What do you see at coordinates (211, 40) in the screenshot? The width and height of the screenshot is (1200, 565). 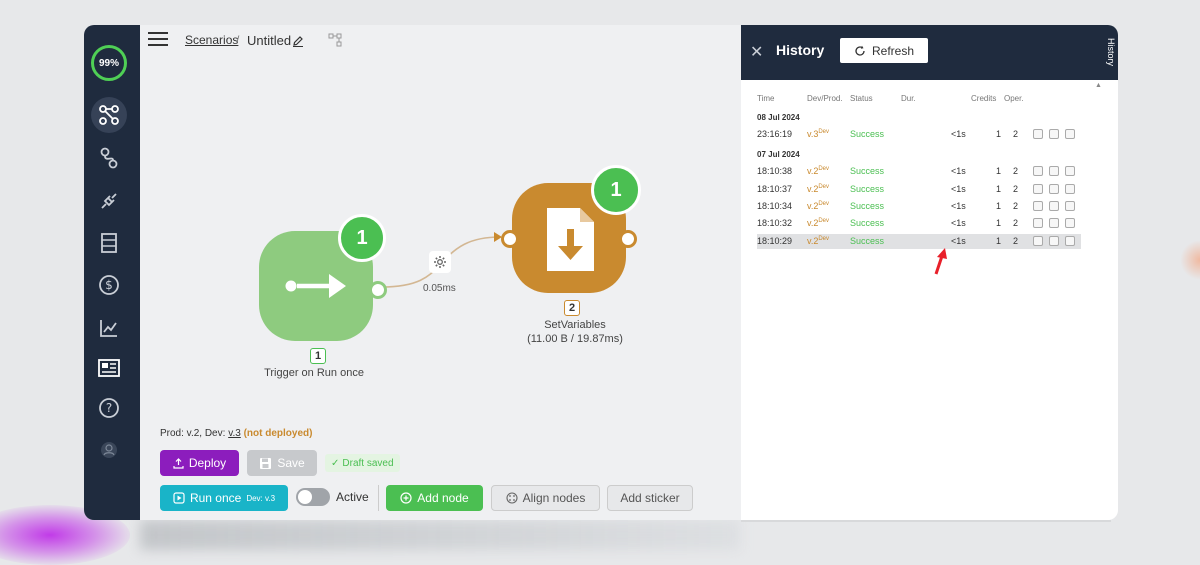 I see `breadcrumb-scenarios-link: Scenarios` at bounding box center [211, 40].